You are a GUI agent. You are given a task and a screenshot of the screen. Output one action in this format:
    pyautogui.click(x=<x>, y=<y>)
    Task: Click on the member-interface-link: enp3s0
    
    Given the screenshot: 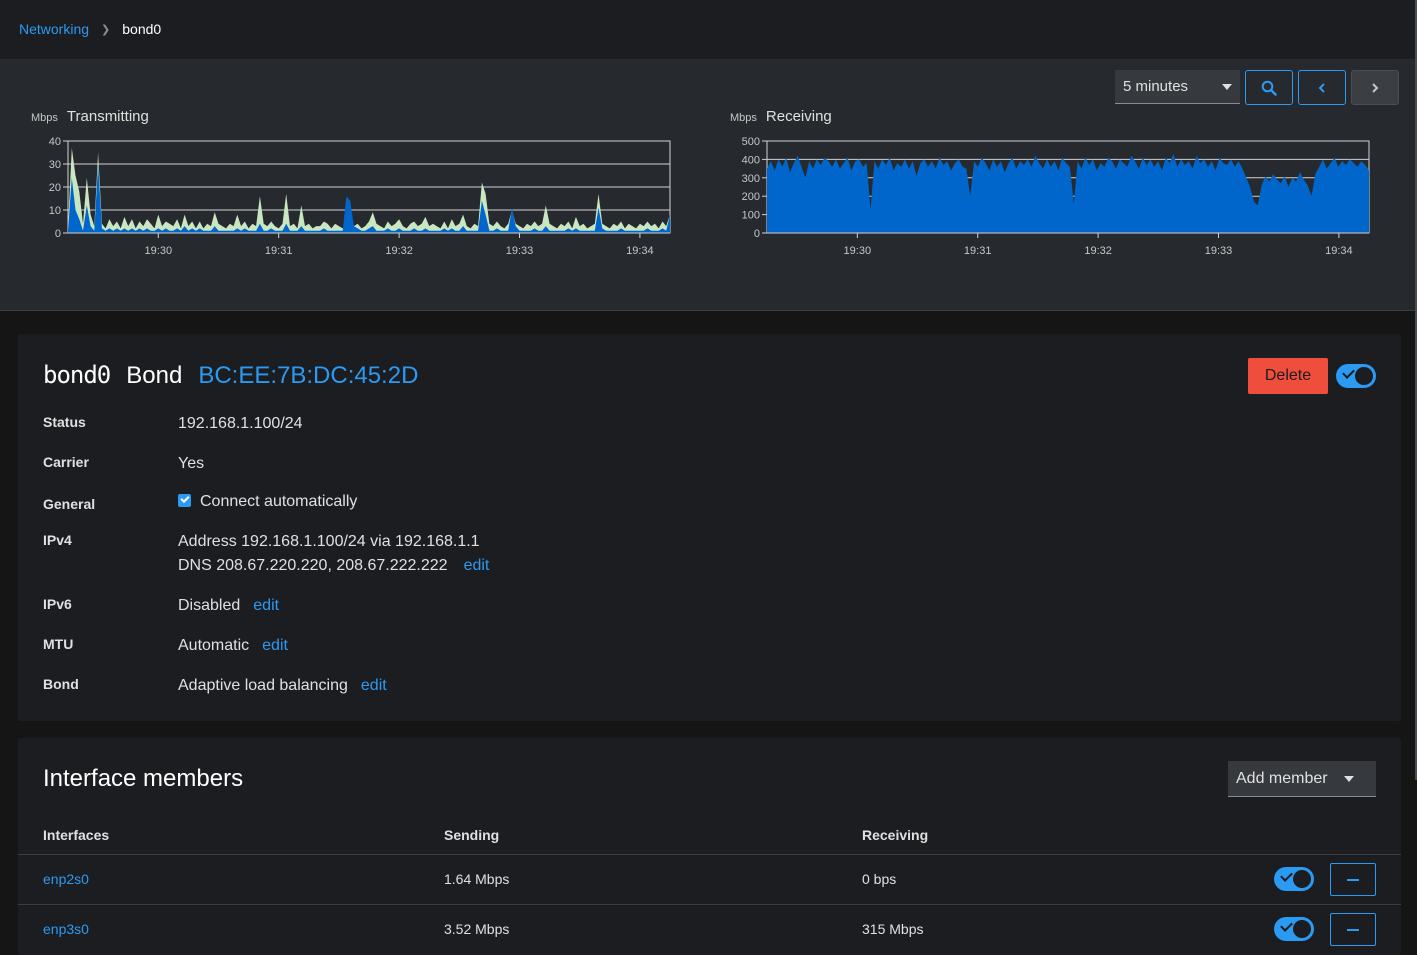 What is the action you would take?
    pyautogui.click(x=66, y=929)
    